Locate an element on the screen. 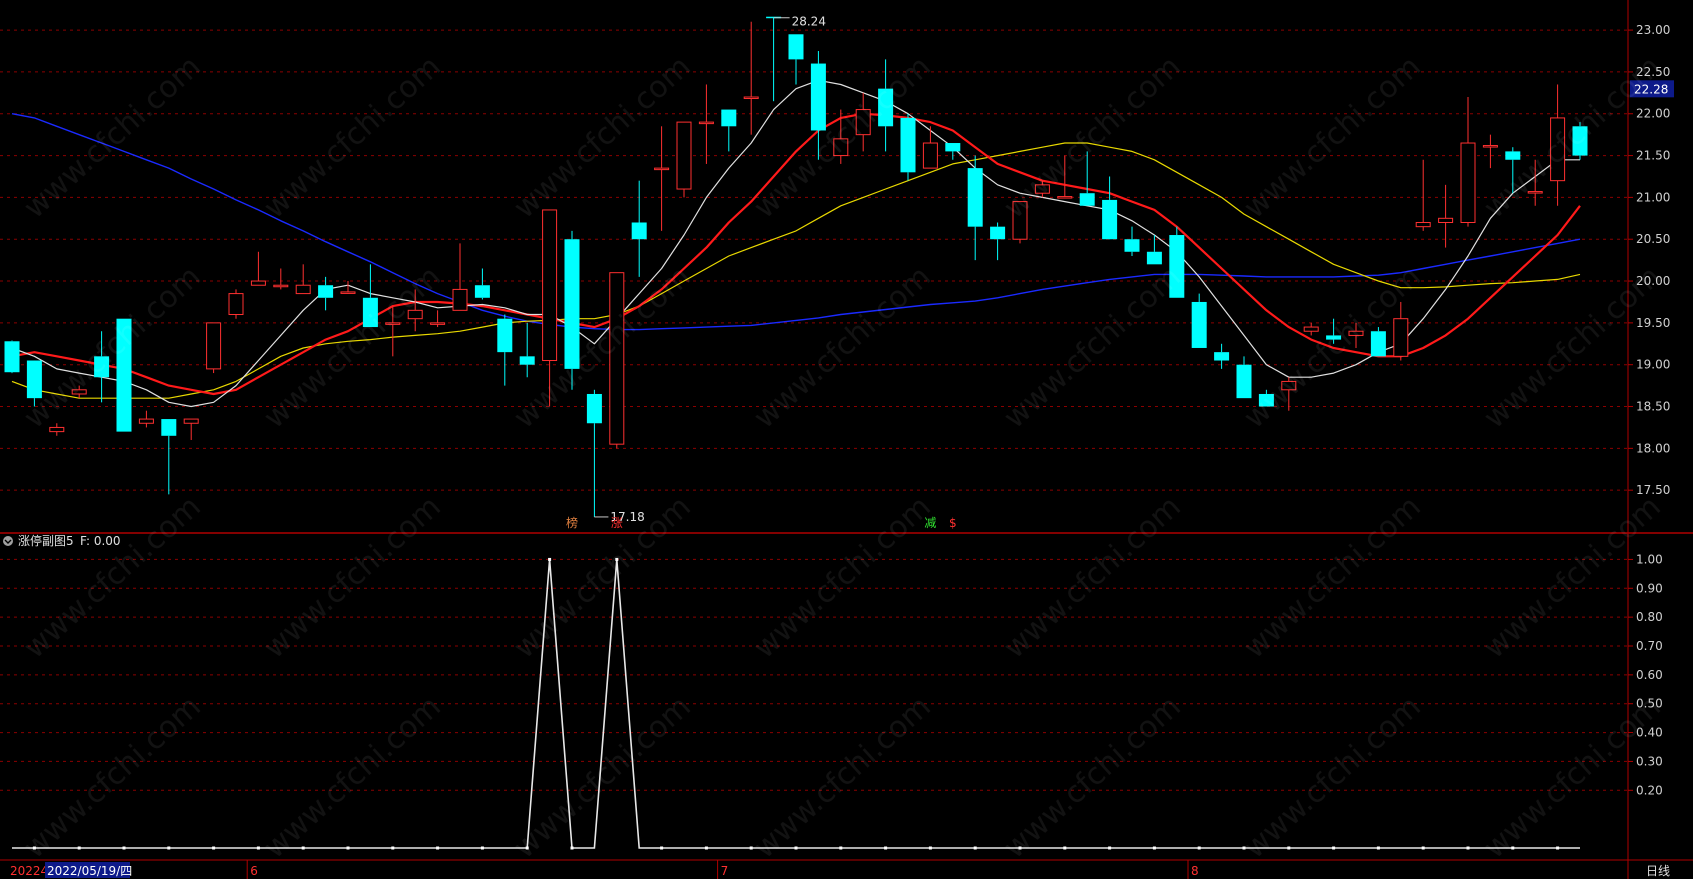 Image resolution: width=1693 pixels, height=879 pixels. month-tick-label: 8 is located at coordinates (1195, 871).